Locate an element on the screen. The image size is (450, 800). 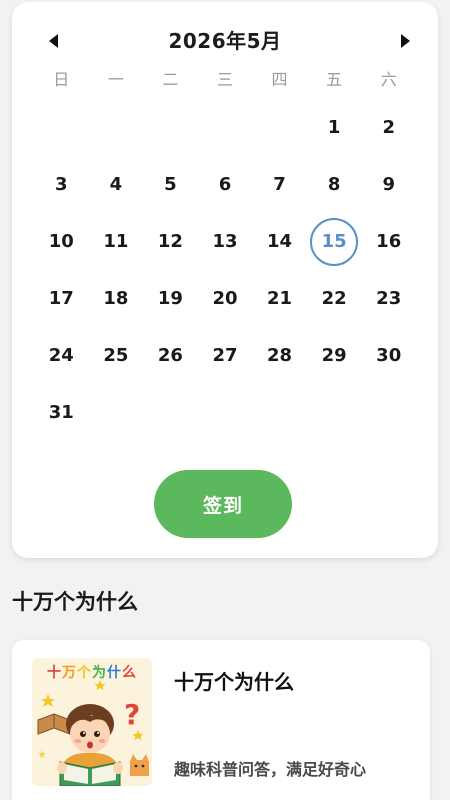
day-number: 8 is located at coordinates (334, 184).